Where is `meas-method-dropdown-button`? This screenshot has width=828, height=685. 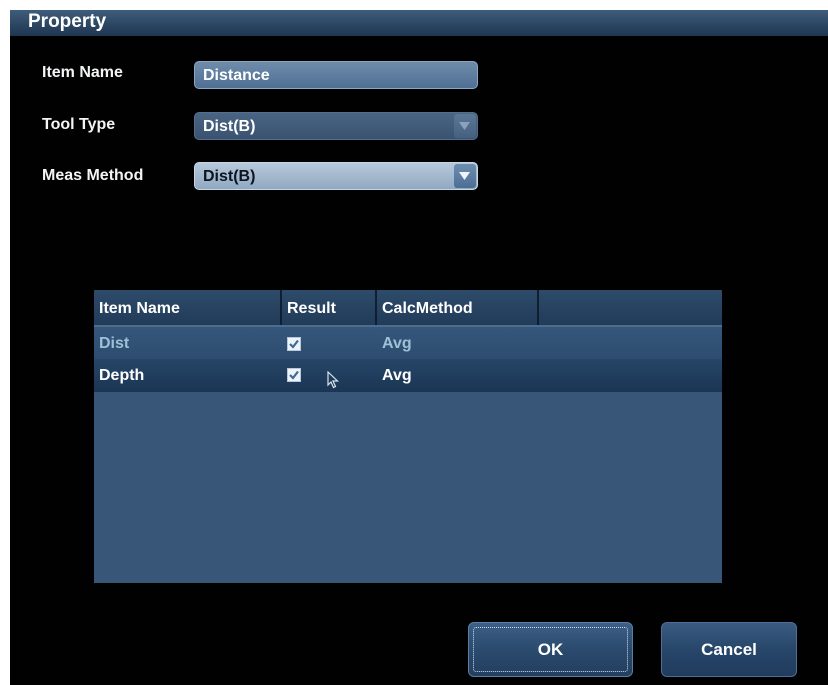
meas-method-dropdown-button is located at coordinates (465, 176).